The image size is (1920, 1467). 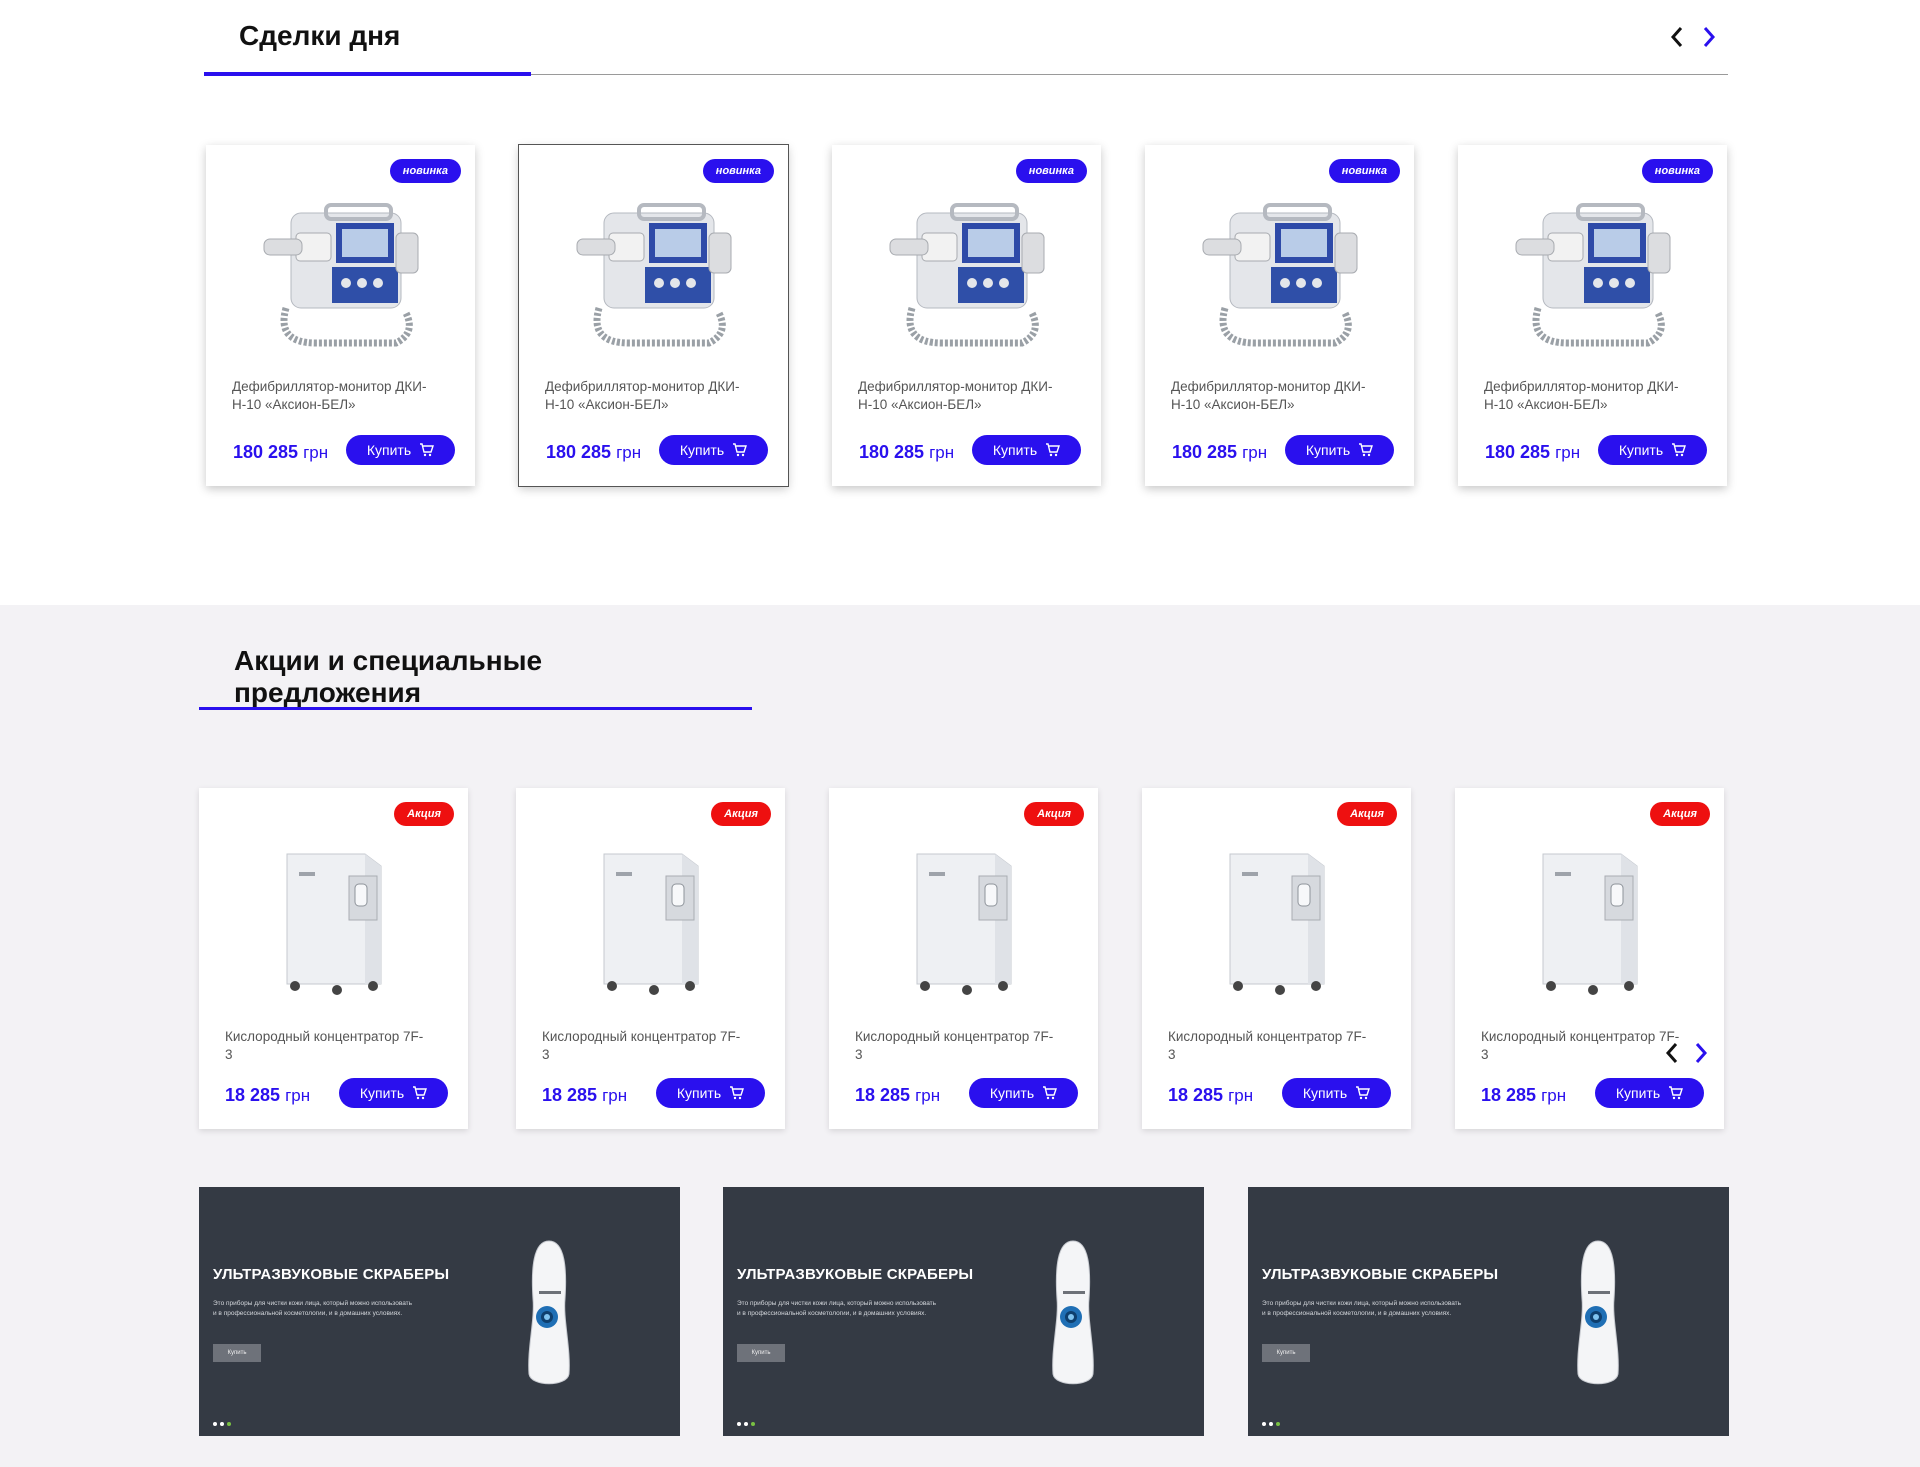 What do you see at coordinates (367, 74) in the screenshot?
I see `title-underline` at bounding box center [367, 74].